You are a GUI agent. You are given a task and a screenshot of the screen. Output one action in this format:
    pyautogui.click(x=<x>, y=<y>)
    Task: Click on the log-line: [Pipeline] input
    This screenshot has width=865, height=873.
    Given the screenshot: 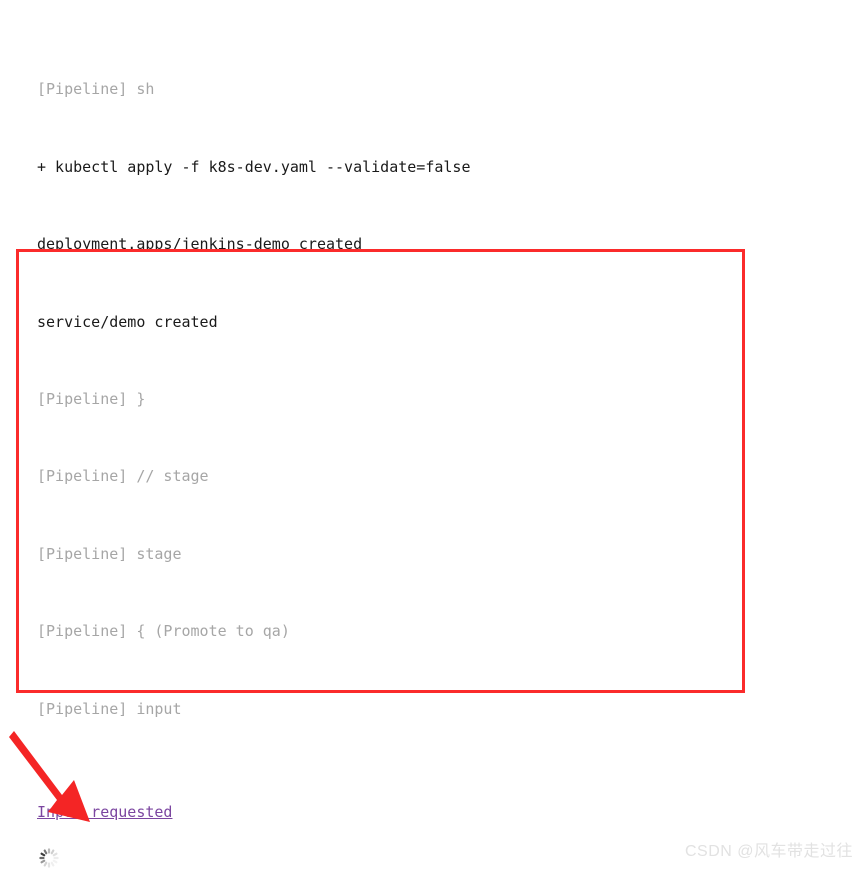 What is the action you would take?
    pyautogui.click(x=109, y=708)
    